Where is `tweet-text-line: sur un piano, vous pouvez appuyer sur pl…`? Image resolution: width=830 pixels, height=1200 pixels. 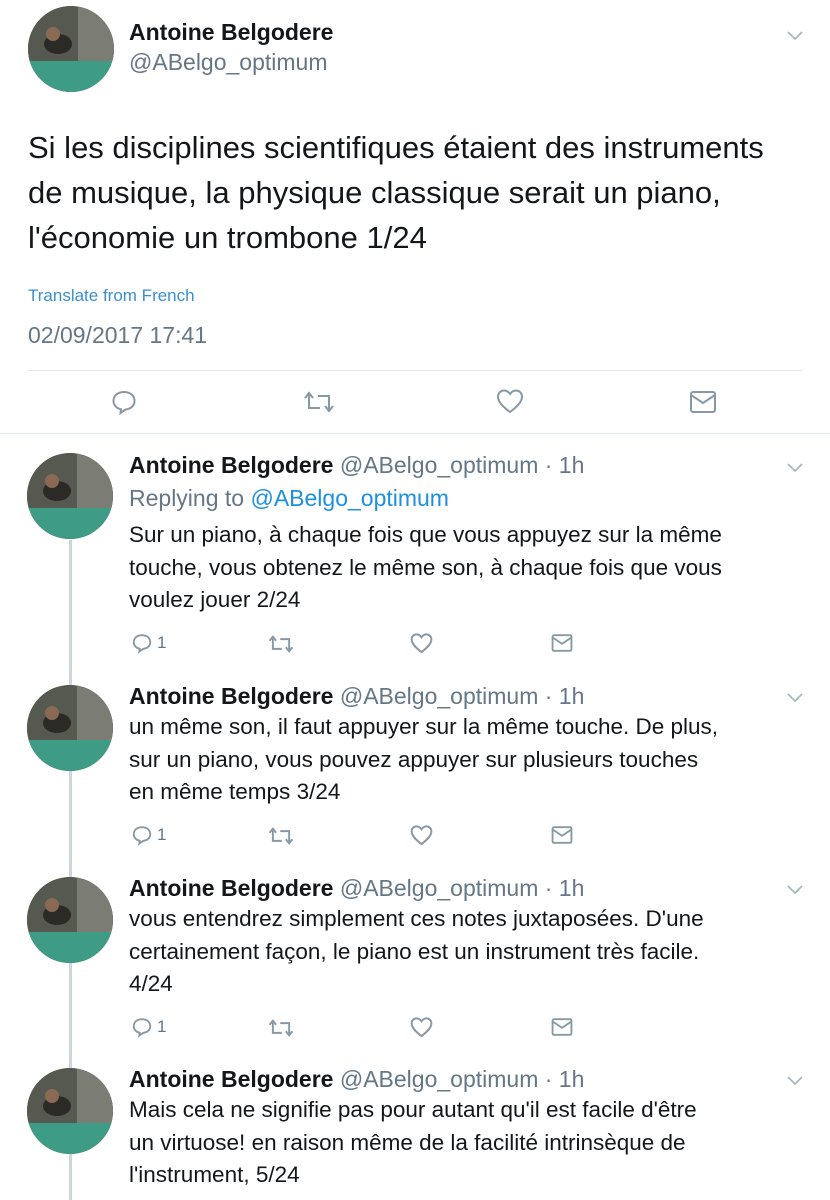
tweet-text-line: sur un piano, vous pouvez appuyer sur pl… is located at coordinates (414, 759).